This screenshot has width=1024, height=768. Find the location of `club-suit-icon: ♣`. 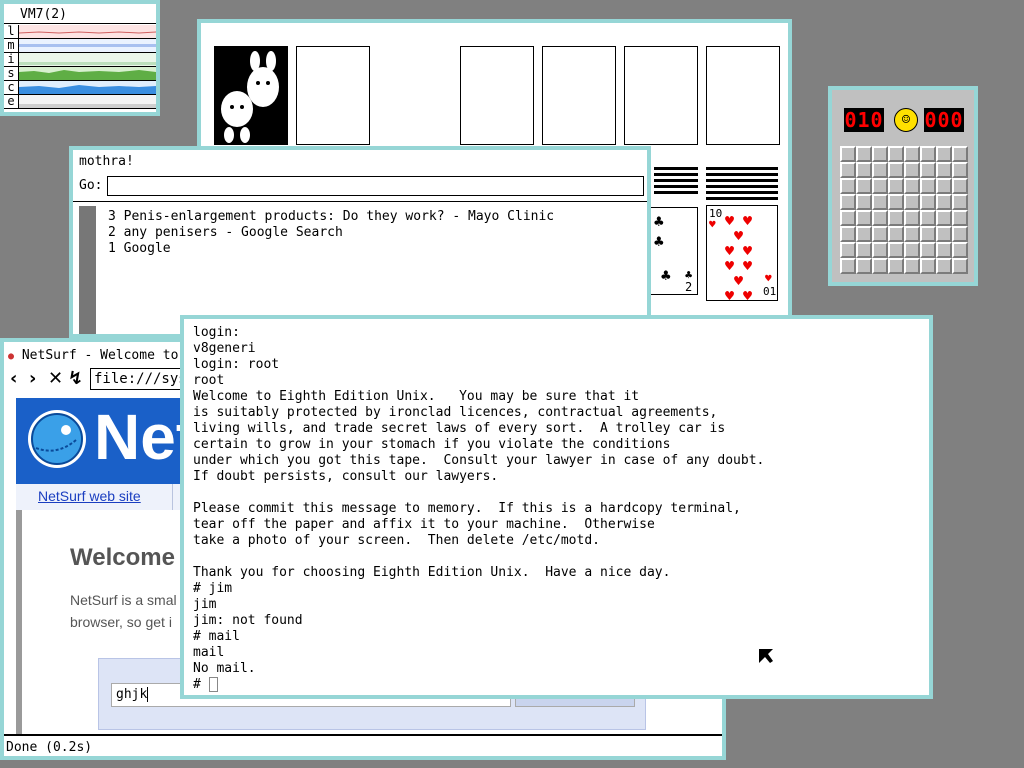

club-suit-icon: ♣ is located at coordinates (659, 241).